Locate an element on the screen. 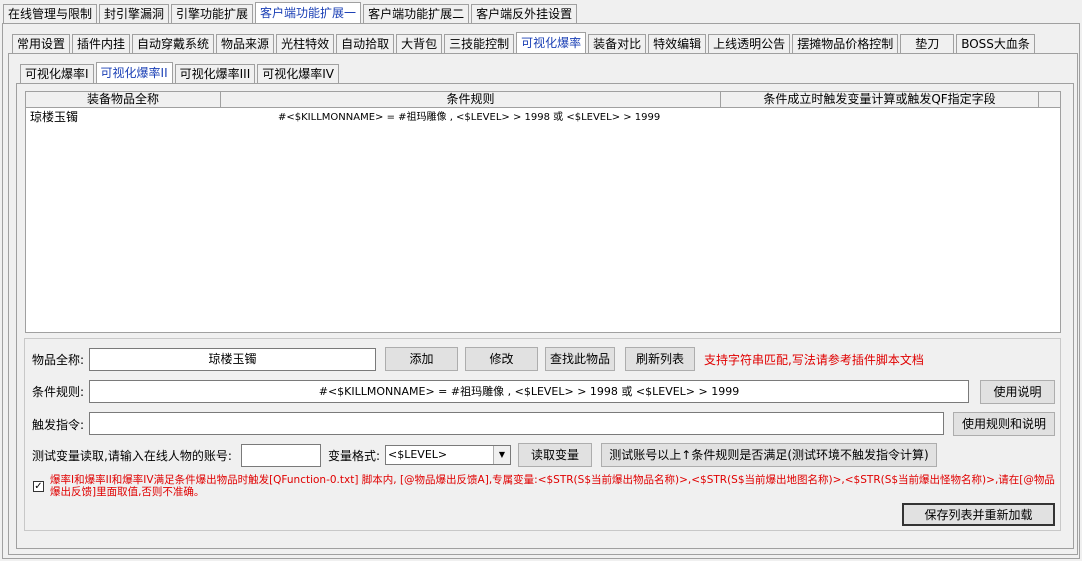  tab-big-backpack: 大背包 is located at coordinates (419, 43).